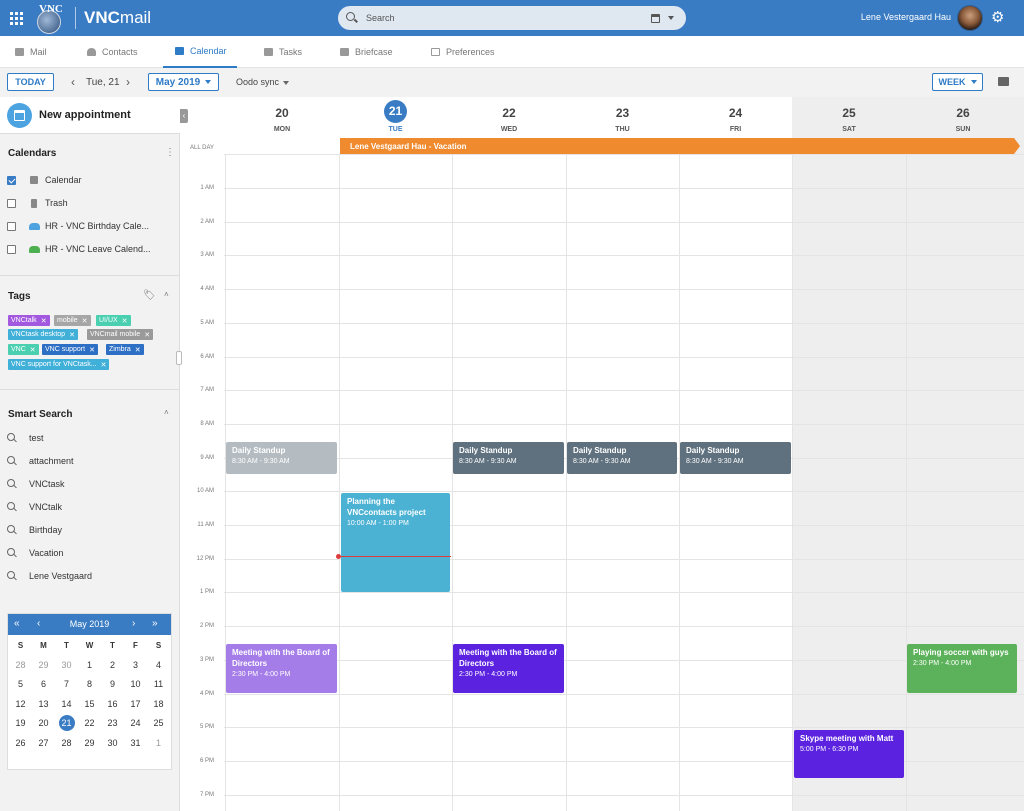 The width and height of the screenshot is (1024, 811). I want to click on mini-calendar-day: 1, so click(158, 743).